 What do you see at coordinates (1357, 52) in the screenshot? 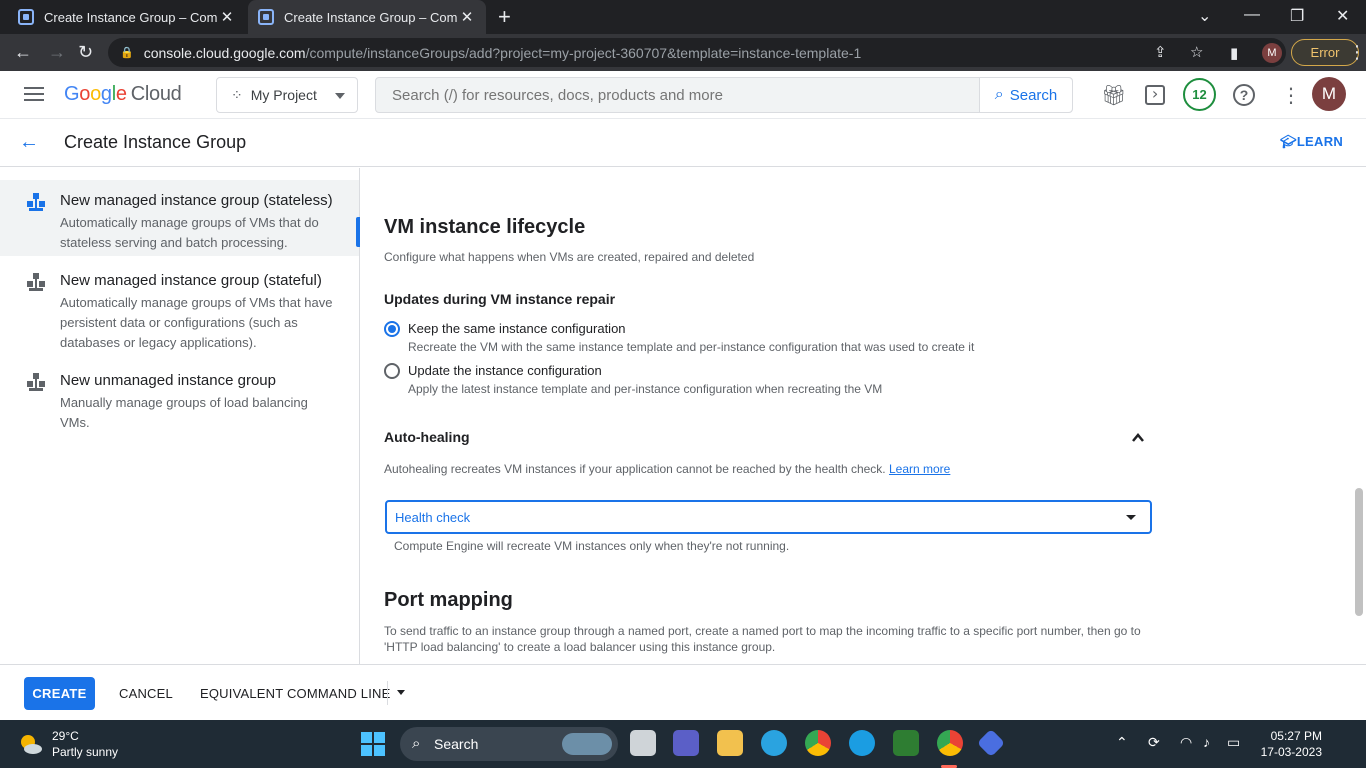
I see `browser-menu-icon: ⋮` at bounding box center [1357, 52].